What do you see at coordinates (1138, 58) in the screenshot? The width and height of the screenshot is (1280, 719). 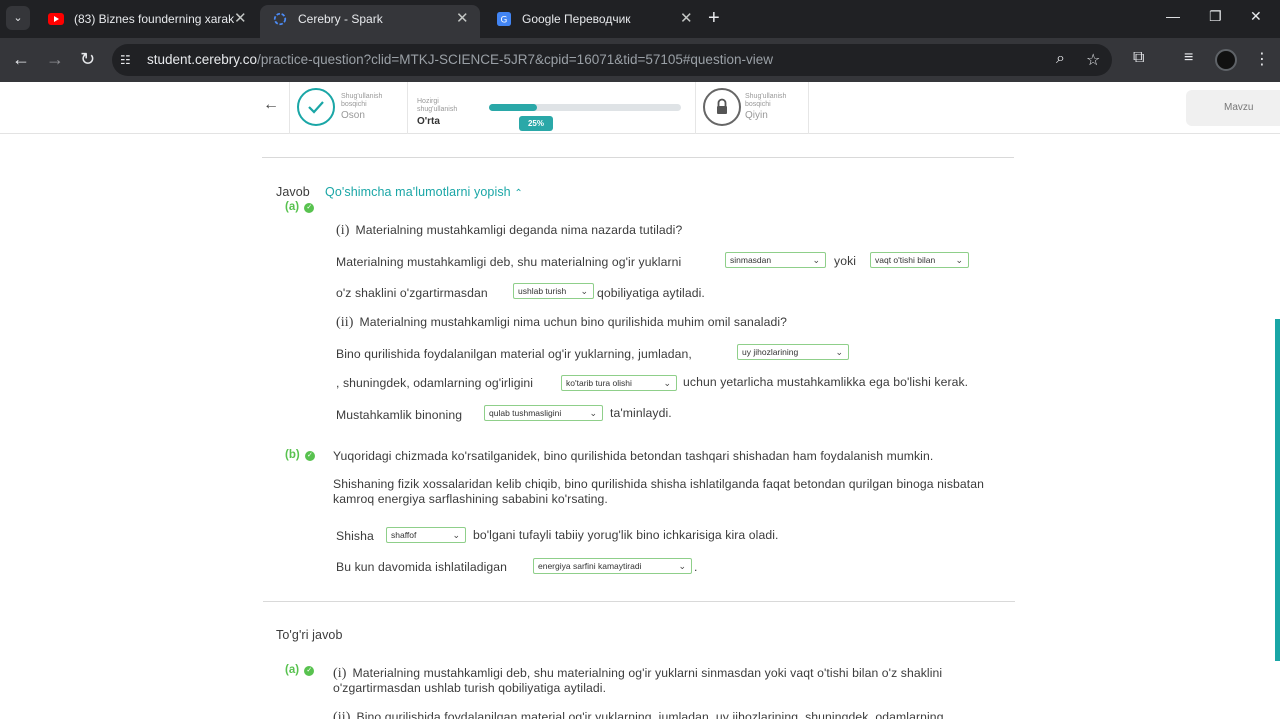 I see `extensions-icon: ⧉` at bounding box center [1138, 58].